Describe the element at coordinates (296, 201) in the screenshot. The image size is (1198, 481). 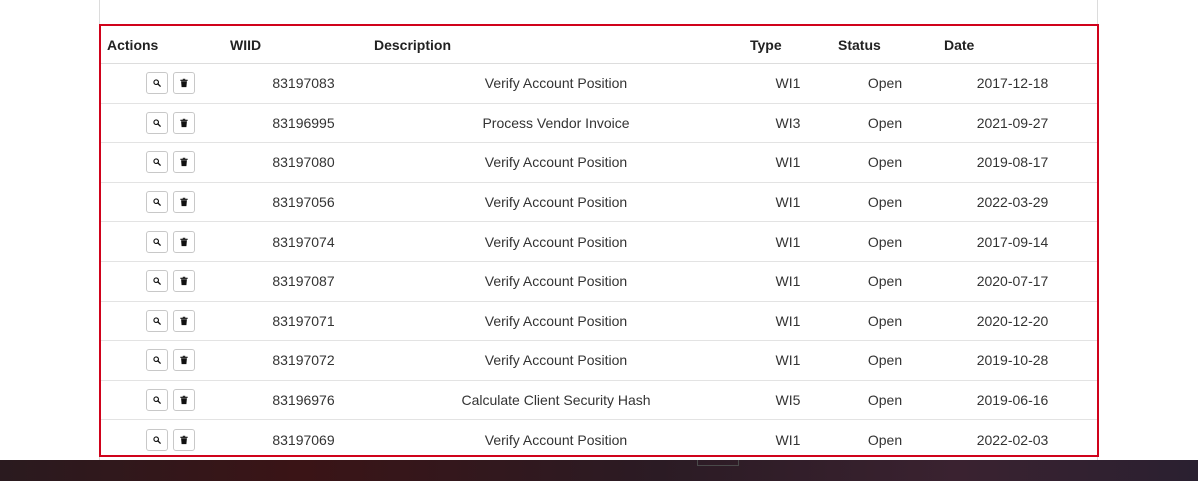
I see `wiid-cell: 83197056` at that location.